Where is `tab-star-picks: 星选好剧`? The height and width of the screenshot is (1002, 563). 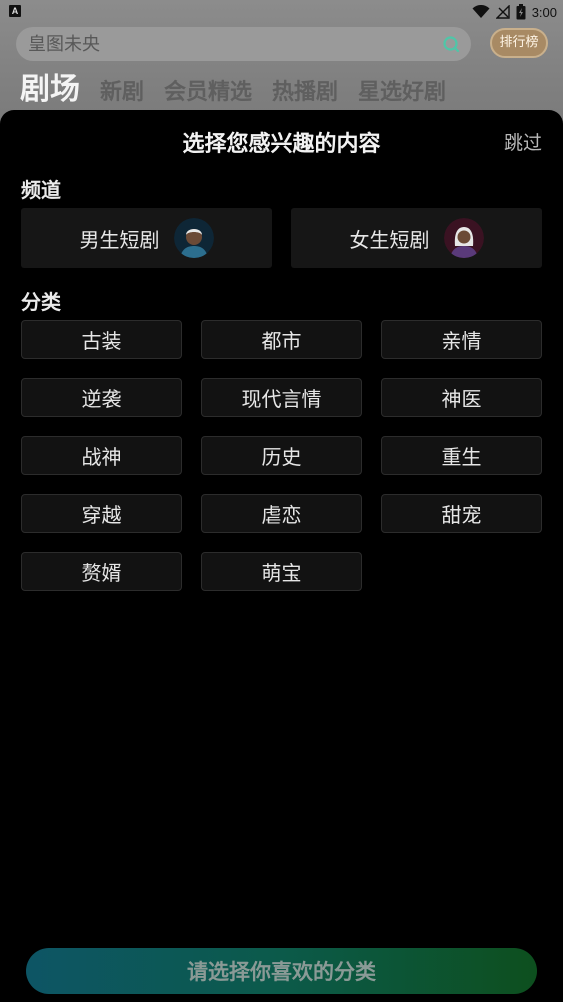
tab-star-picks: 星选好剧 is located at coordinates (402, 93).